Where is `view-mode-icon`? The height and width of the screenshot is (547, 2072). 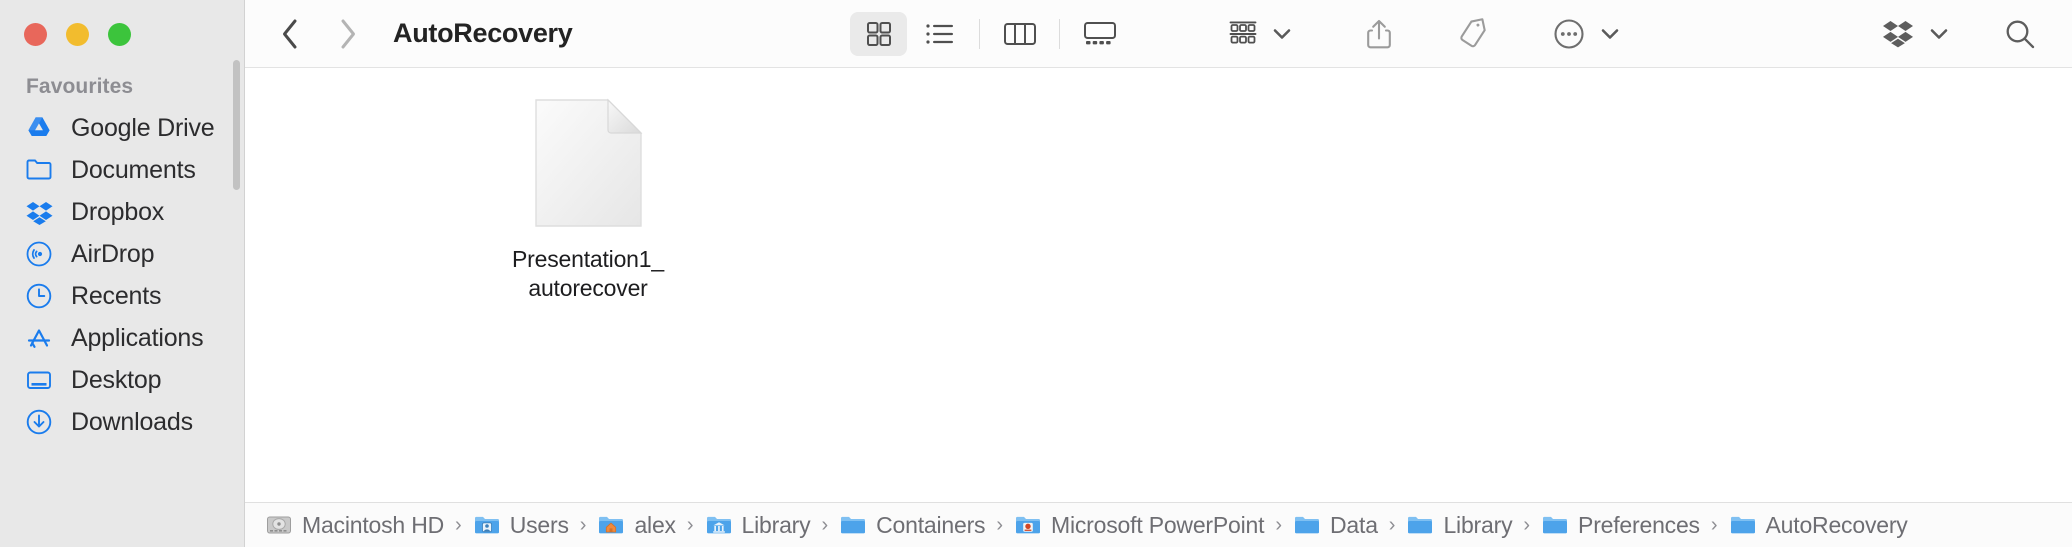
view-mode-icon is located at coordinates (879, 33).